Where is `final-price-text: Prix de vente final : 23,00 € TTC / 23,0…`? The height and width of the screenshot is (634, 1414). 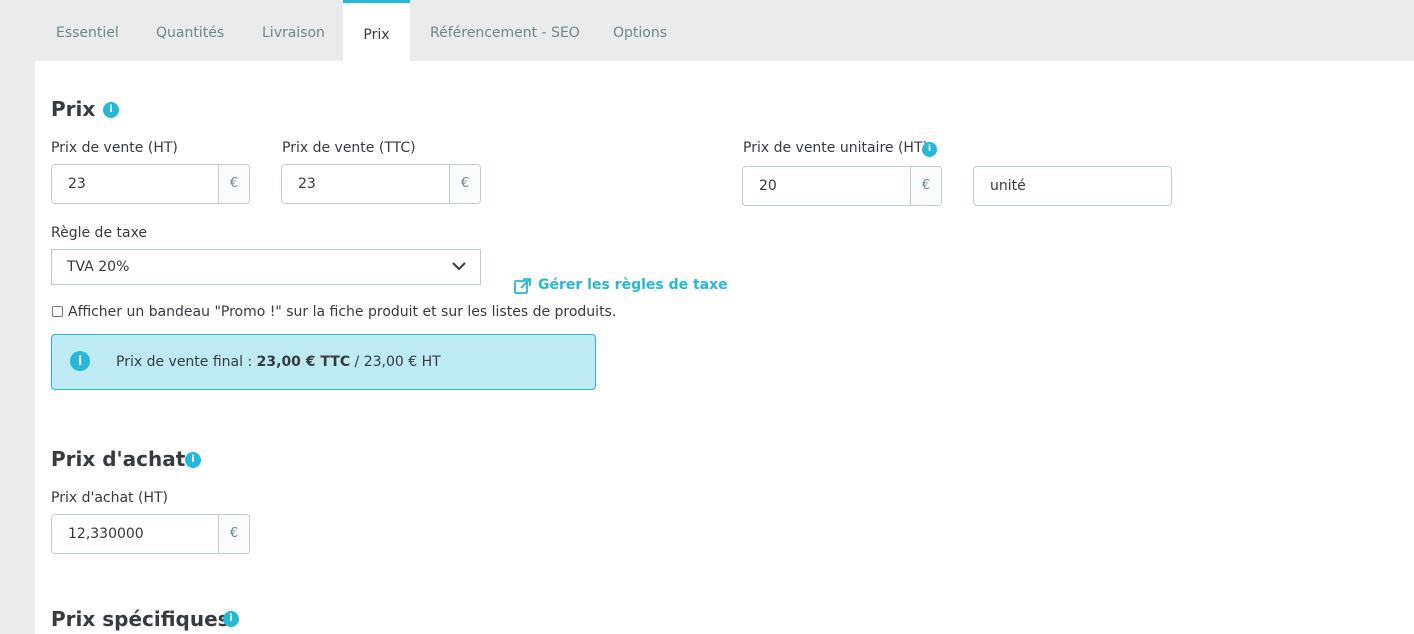 final-price-text: Prix de vente final : 23,00 € TTC / 23,0… is located at coordinates (278, 362).